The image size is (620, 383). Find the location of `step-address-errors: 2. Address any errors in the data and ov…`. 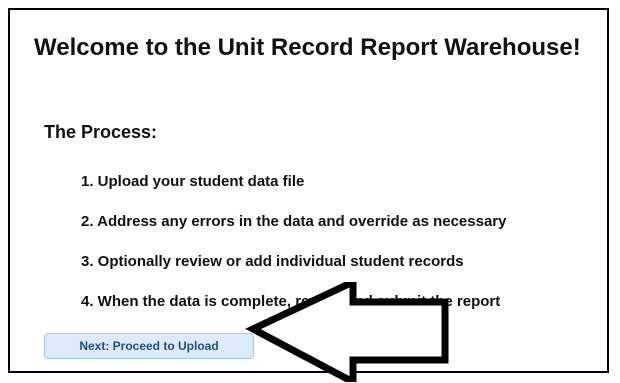

step-address-errors: 2. Address any errors in the data and ov… is located at coordinates (294, 221).